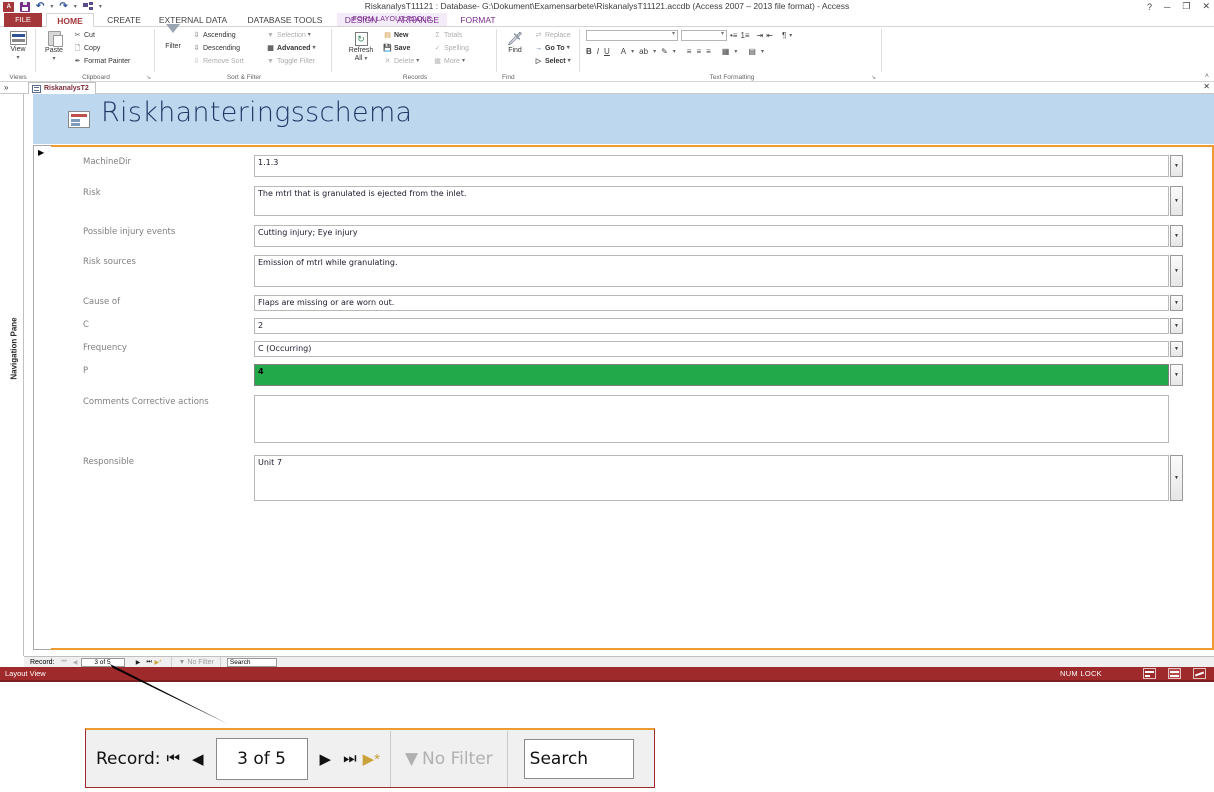  Describe the element at coordinates (18, 58) in the screenshot. I see `view-dropdown-icon: ▾` at that location.